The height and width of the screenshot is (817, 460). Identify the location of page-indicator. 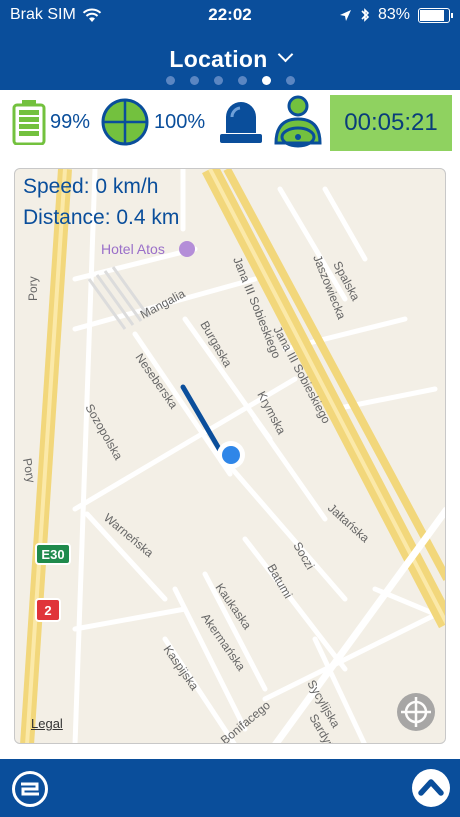
(230, 80).